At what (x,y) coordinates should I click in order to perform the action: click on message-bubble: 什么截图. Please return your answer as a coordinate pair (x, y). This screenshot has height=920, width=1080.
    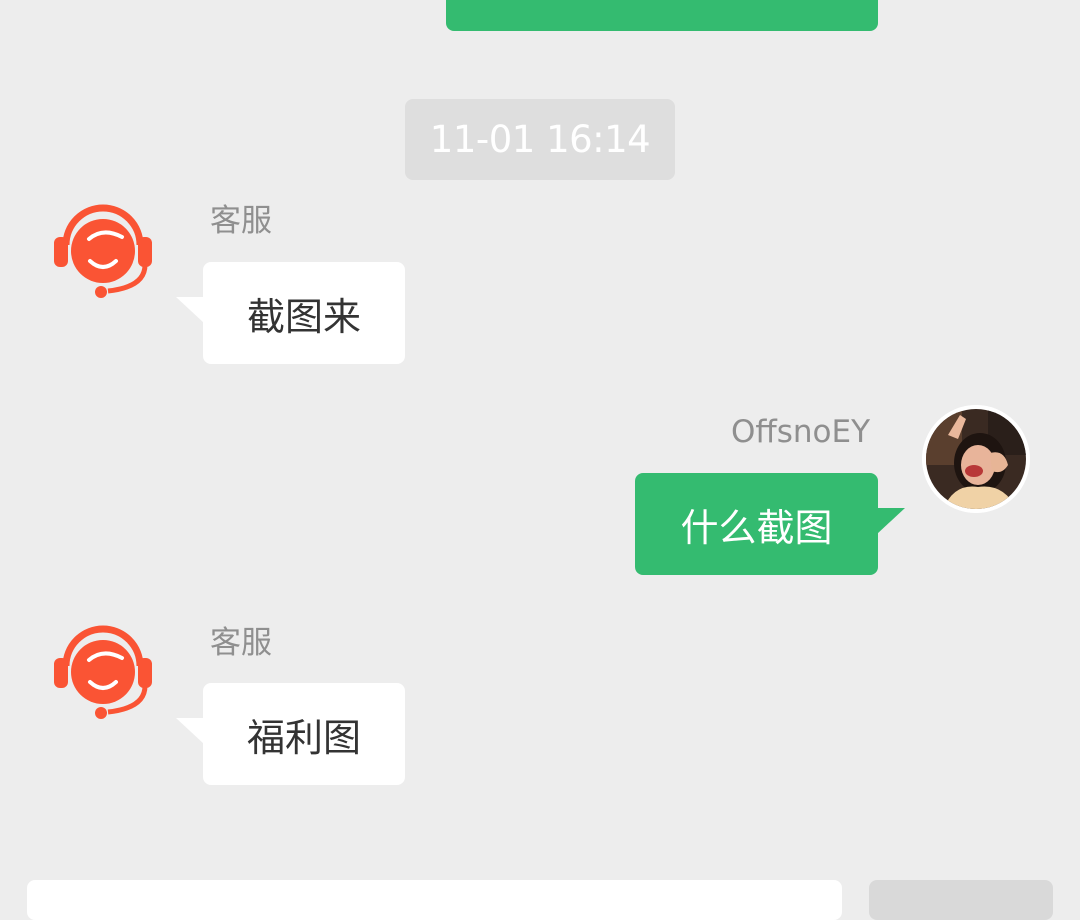
    Looking at the image, I should click on (756, 524).